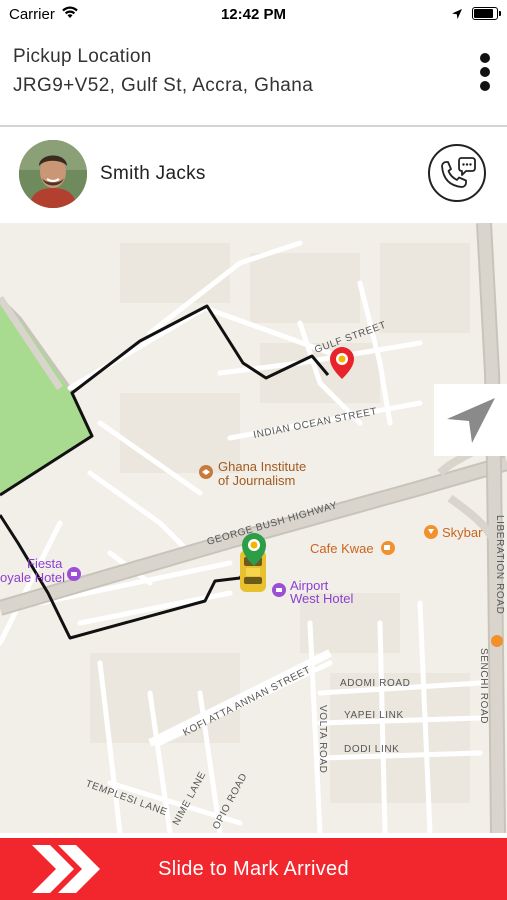  What do you see at coordinates (342, 548) in the screenshot?
I see `poi-label: Cafe Kwae` at bounding box center [342, 548].